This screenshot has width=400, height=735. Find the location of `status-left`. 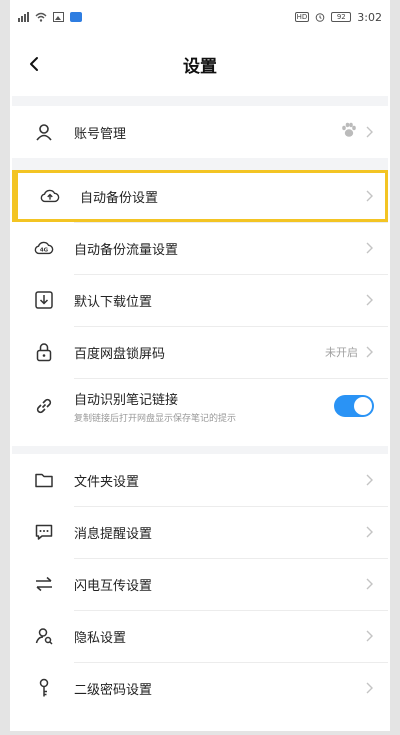

status-left is located at coordinates (50, 17).